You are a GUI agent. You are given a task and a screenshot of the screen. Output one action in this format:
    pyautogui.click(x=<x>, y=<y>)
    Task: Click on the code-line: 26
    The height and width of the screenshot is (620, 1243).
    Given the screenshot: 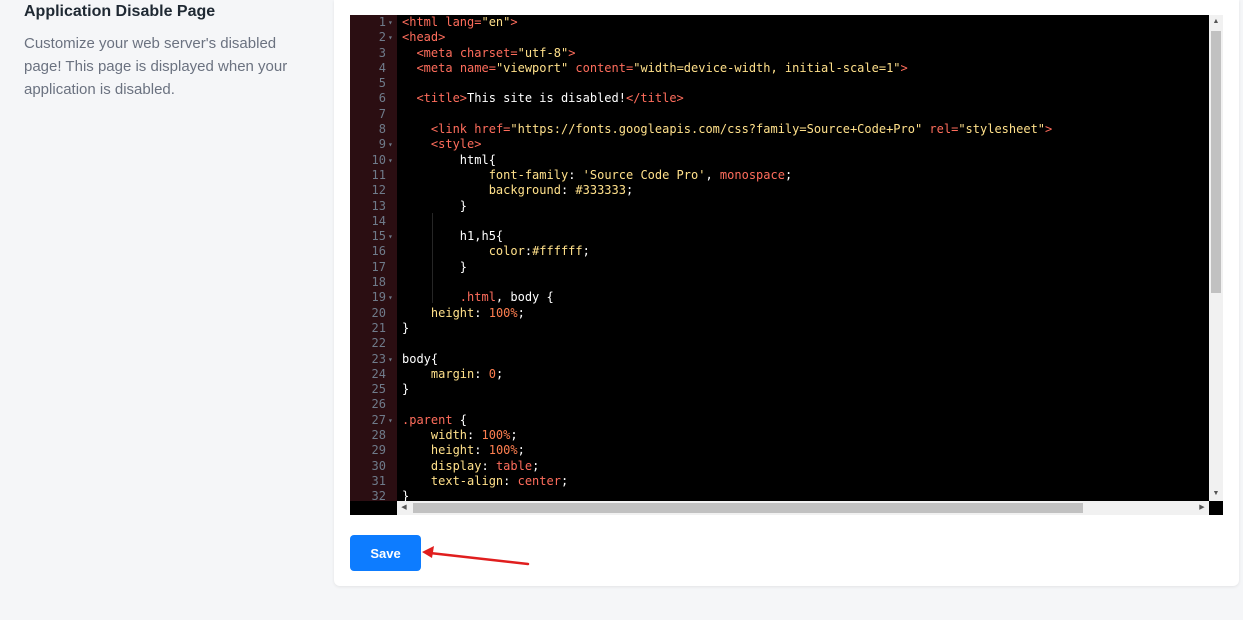 What is the action you would take?
    pyautogui.click(x=779, y=404)
    